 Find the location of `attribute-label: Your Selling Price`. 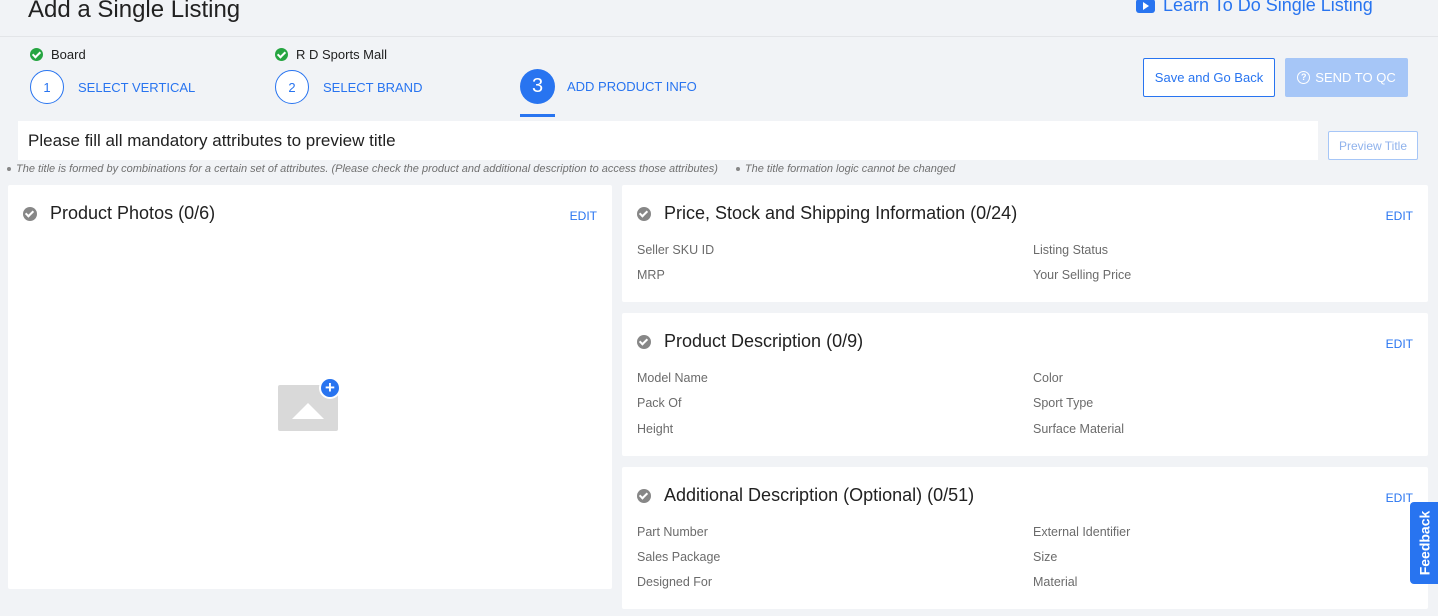

attribute-label: Your Selling Price is located at coordinates (1082, 275).